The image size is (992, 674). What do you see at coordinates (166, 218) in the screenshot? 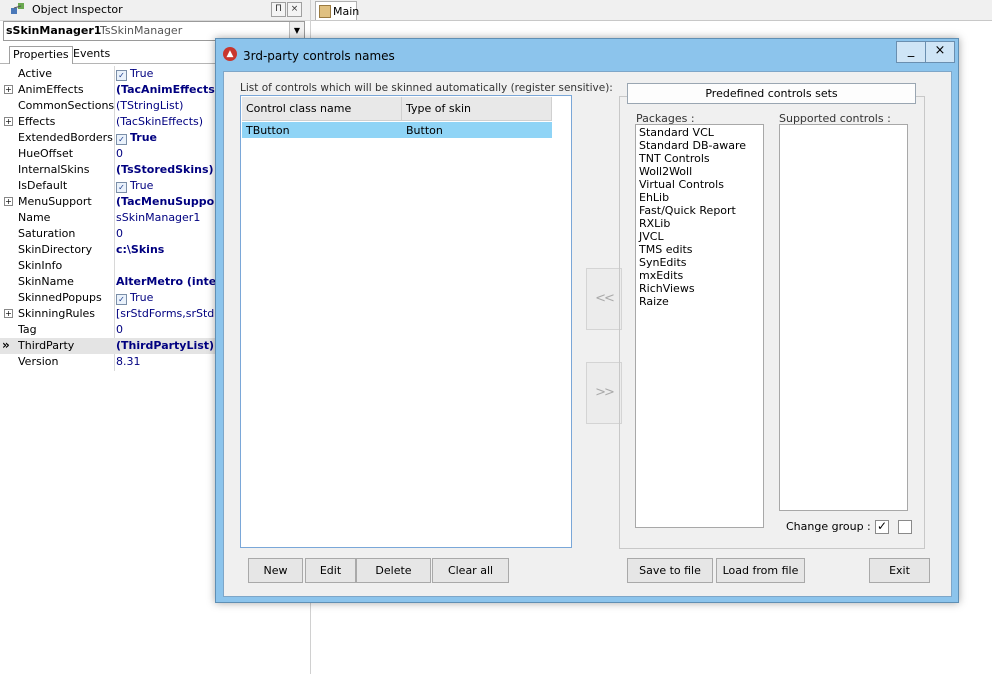
I see `property-value: sSkinManager1` at bounding box center [166, 218].